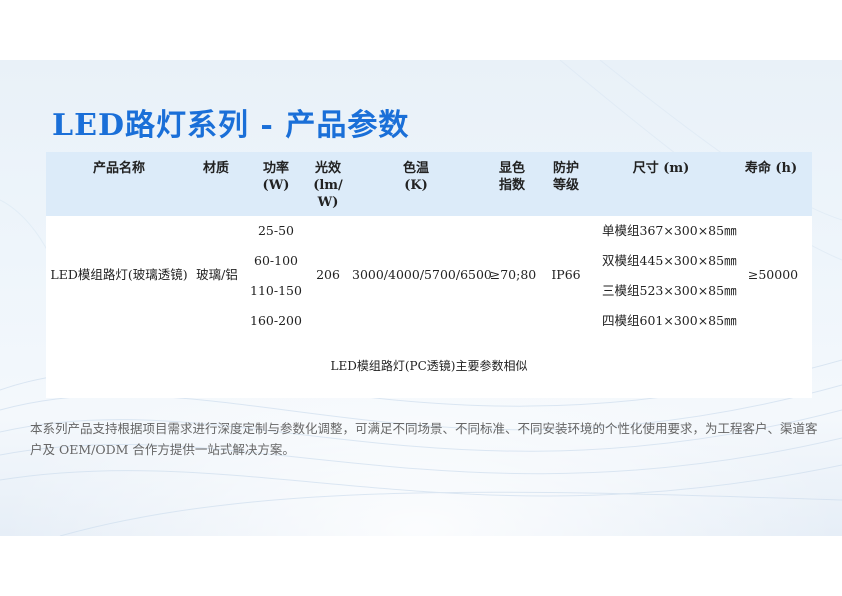 The height and width of the screenshot is (596, 842). I want to click on cell-ip: IP66, so click(566, 274).